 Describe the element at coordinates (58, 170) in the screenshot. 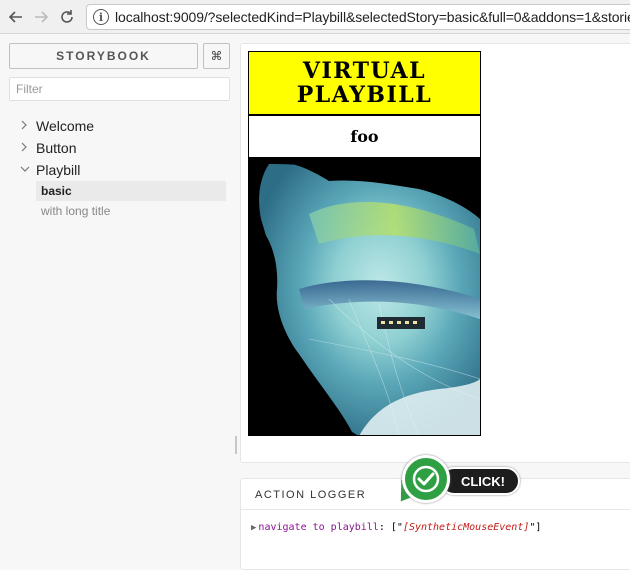

I see `tree-kind-label: Playbill` at that location.